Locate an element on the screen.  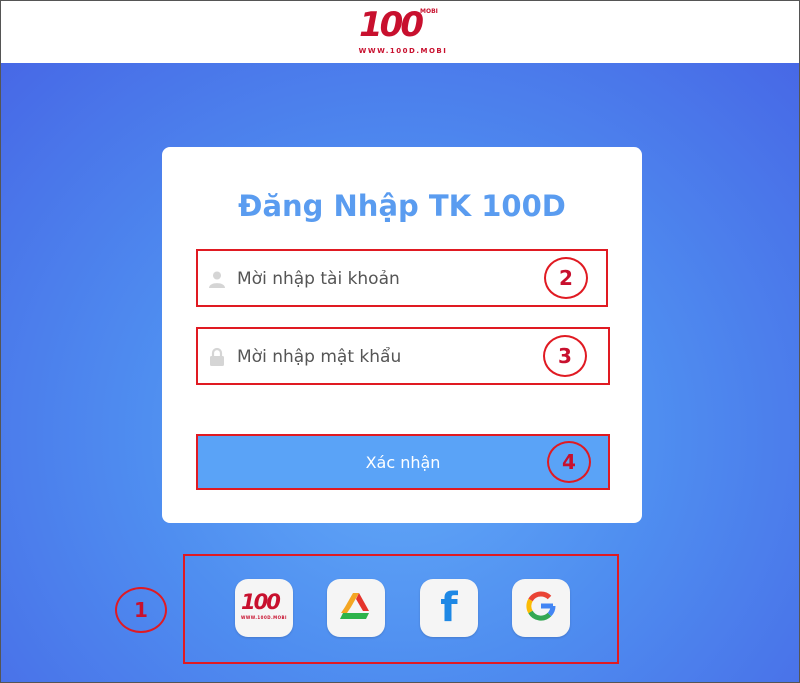
facebook-icon: f is located at coordinates (449, 608).